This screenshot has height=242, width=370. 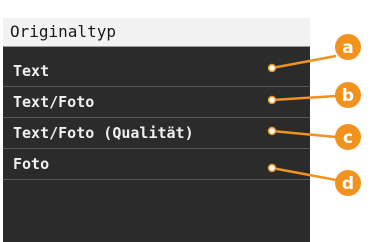 I want to click on menu-item-text: Text, so click(x=156, y=71).